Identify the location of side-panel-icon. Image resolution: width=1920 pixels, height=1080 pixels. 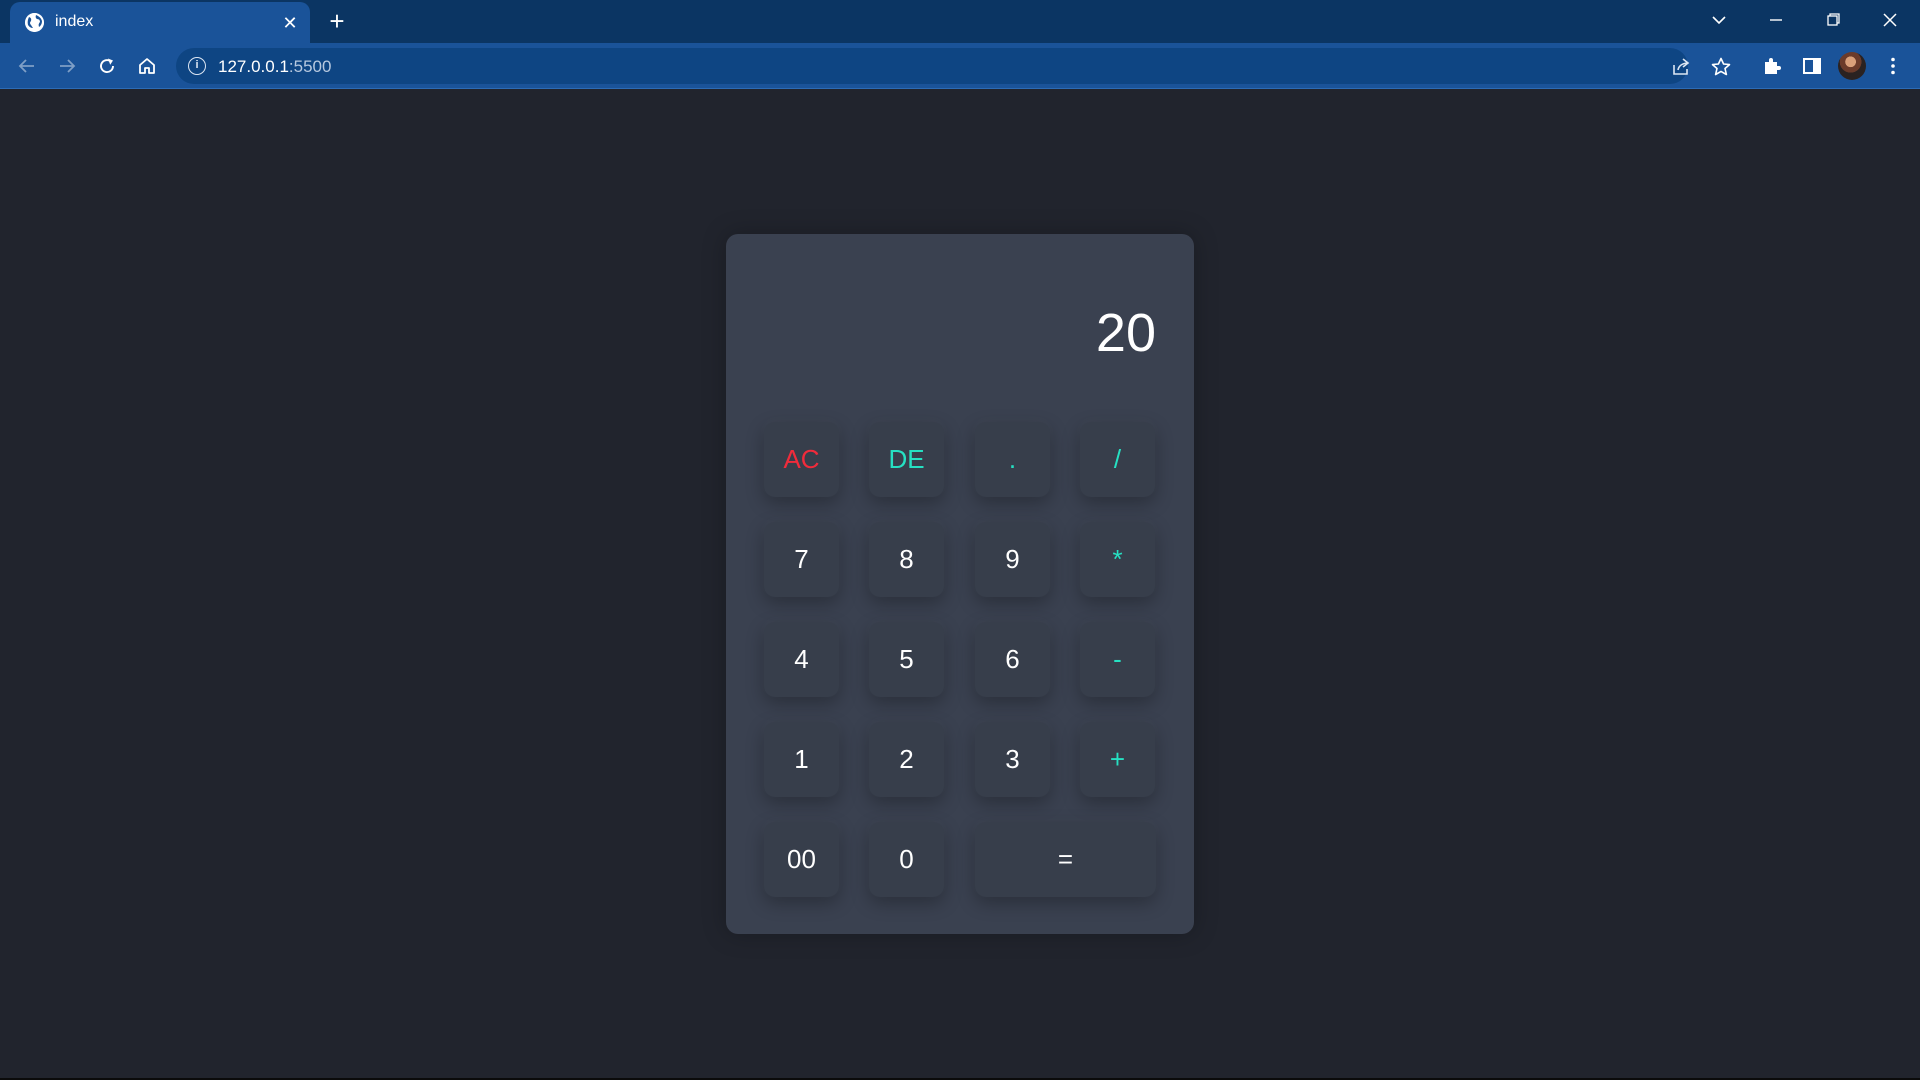
(1812, 66).